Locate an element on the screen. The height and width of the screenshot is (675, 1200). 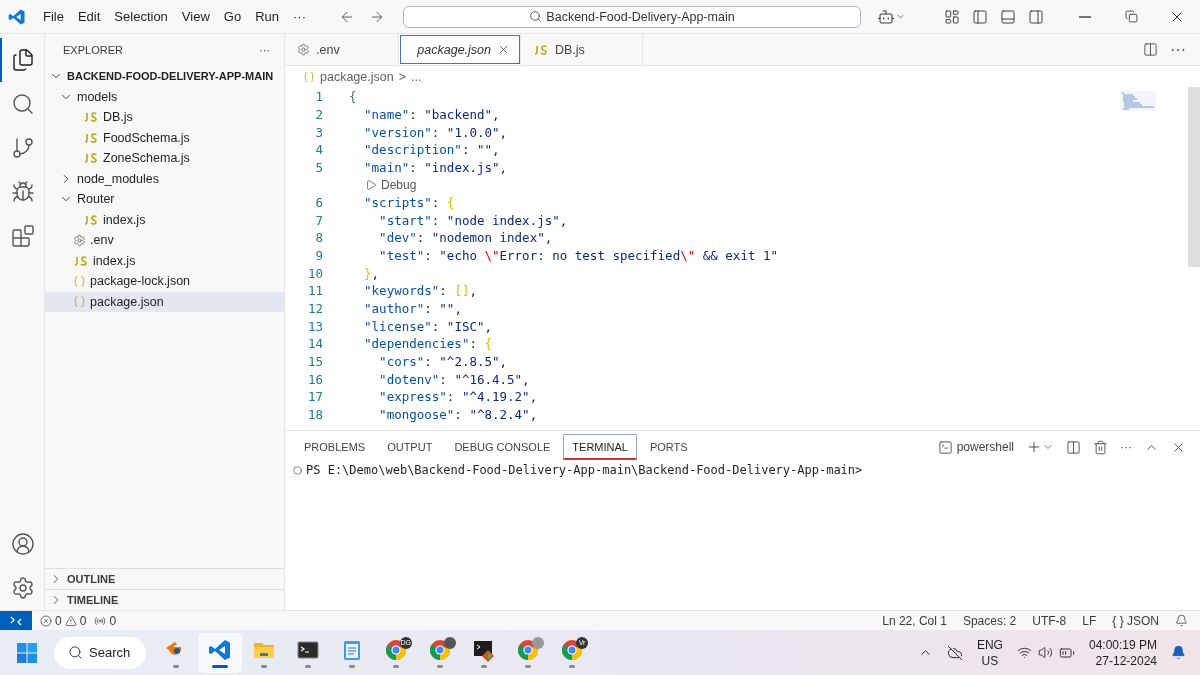
taskbar-app-button is located at coordinates (220, 652).